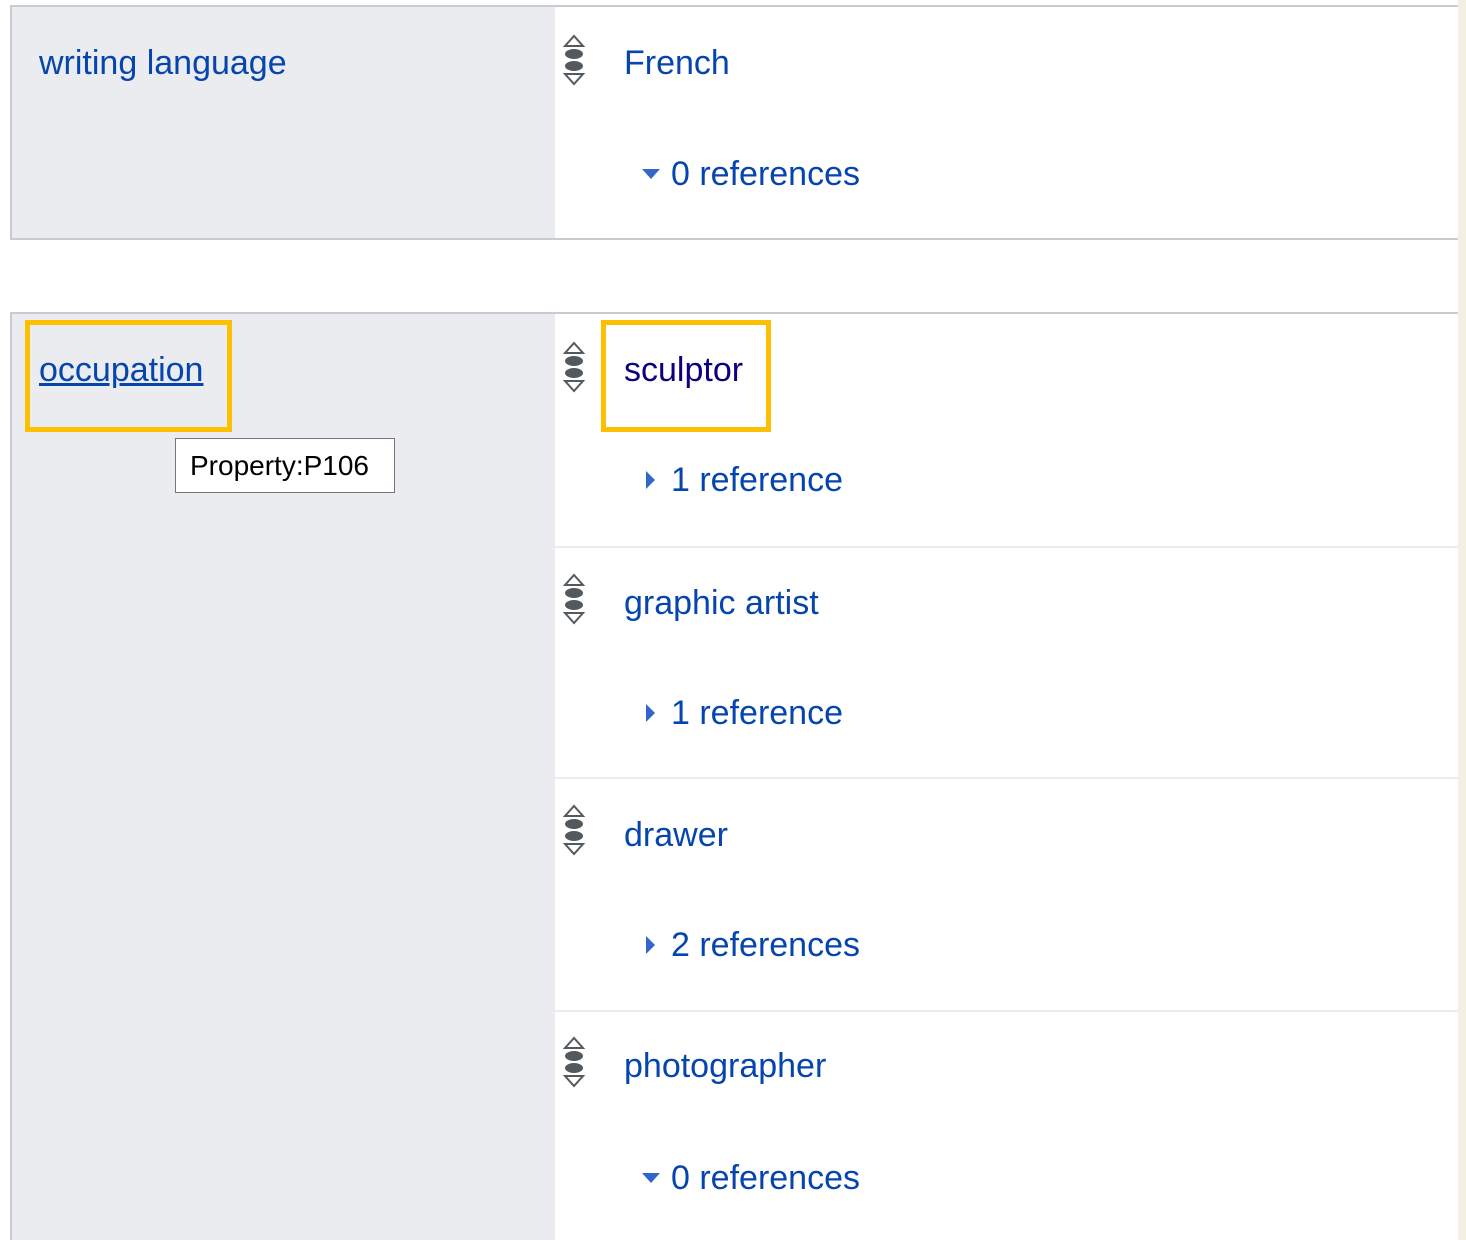 Image resolution: width=1466 pixels, height=1240 pixels. What do you see at coordinates (285, 465) in the screenshot?
I see `property-tooltip: Property:P106` at bounding box center [285, 465].